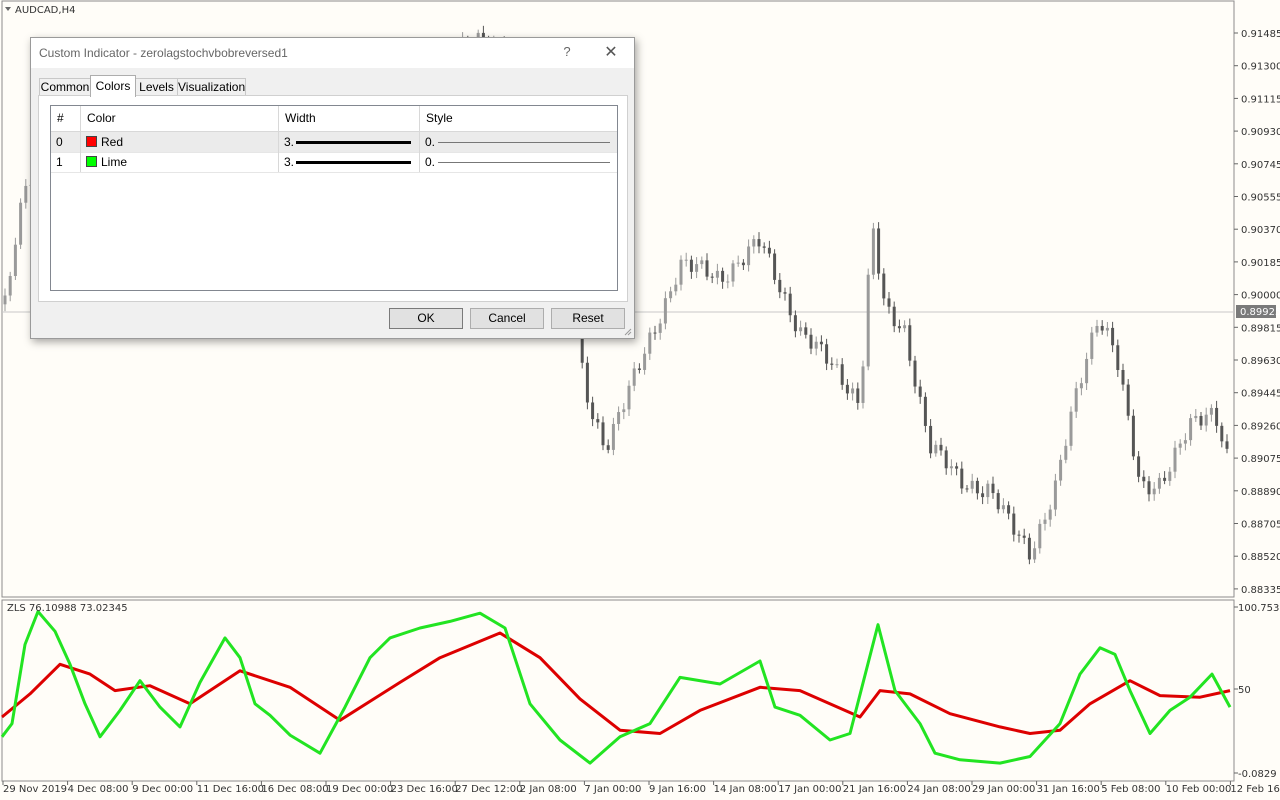  Describe the element at coordinates (1260, 557) in the screenshot. I see `price-tick-label: 0.88520` at that location.